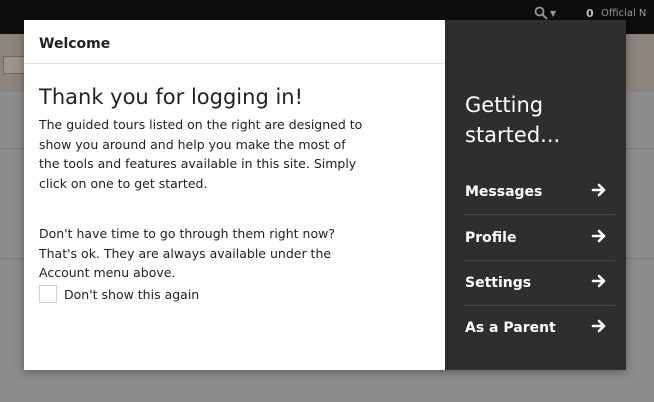 Image resolution: width=654 pixels, height=402 pixels. What do you see at coordinates (590, 13) in the screenshot?
I see `notification-count: 0` at bounding box center [590, 13].